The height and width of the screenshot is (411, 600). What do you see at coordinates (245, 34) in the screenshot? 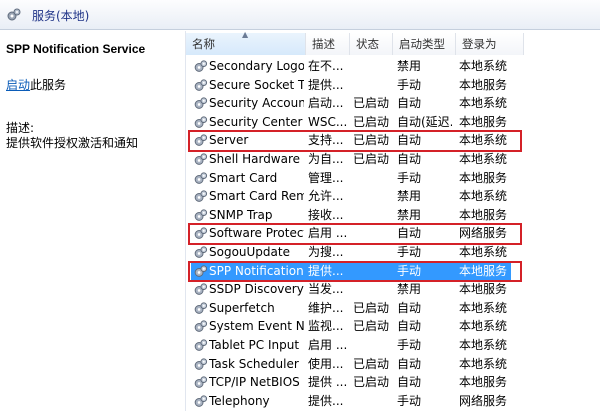
I see `sort-ascending-icon: ▲` at bounding box center [245, 34].